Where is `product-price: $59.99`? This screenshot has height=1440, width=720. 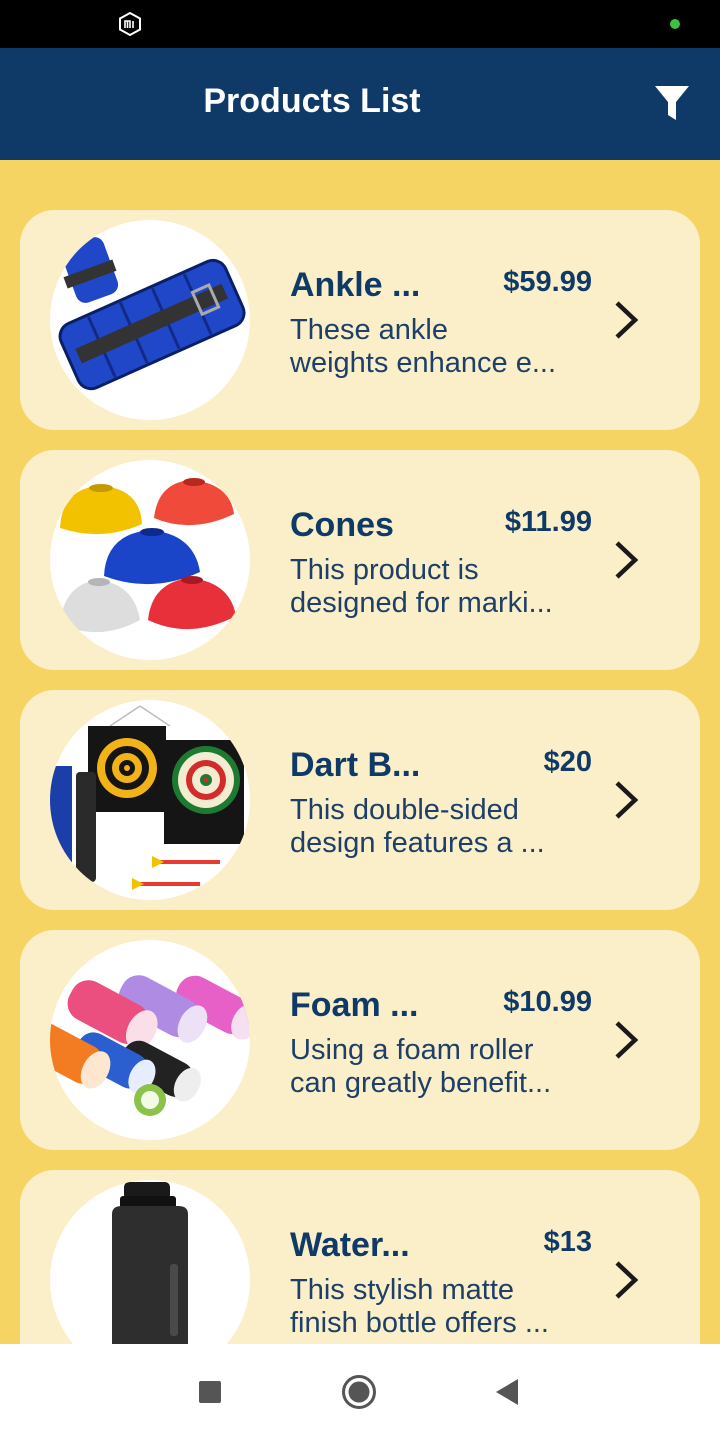
product-price: $59.99 is located at coordinates (547, 282).